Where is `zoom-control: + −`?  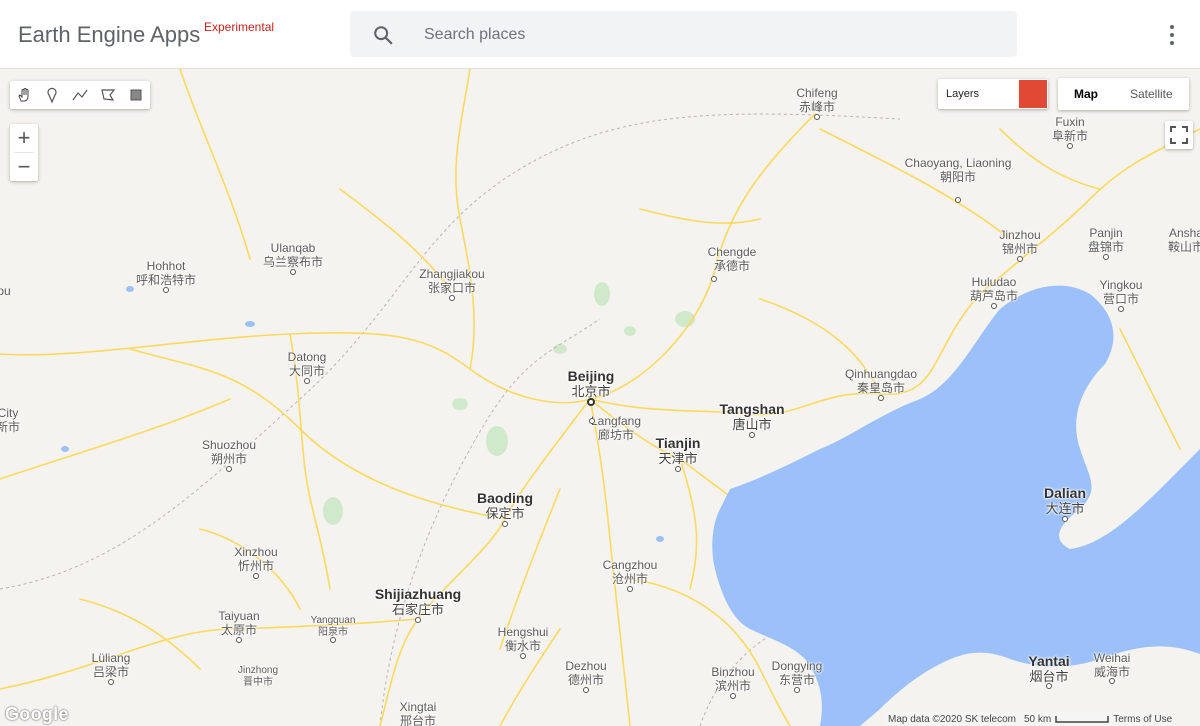
zoom-control: + − is located at coordinates (24, 152).